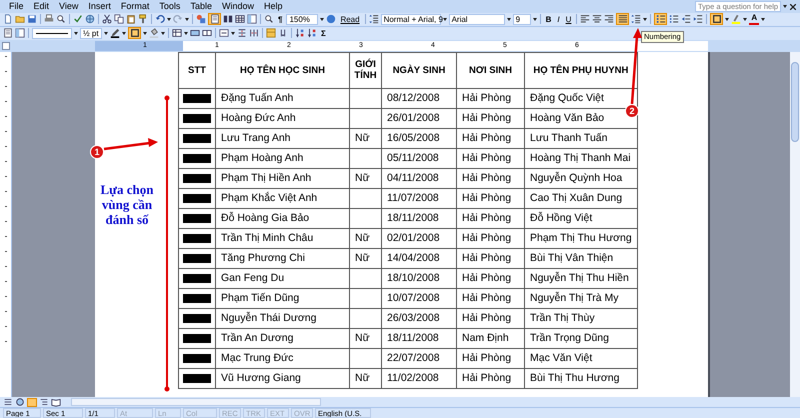 Image resolution: width=800 pixels, height=418 pixels. Describe the element at coordinates (6, 46) in the screenshot. I see `tab-selector-icon` at that location.